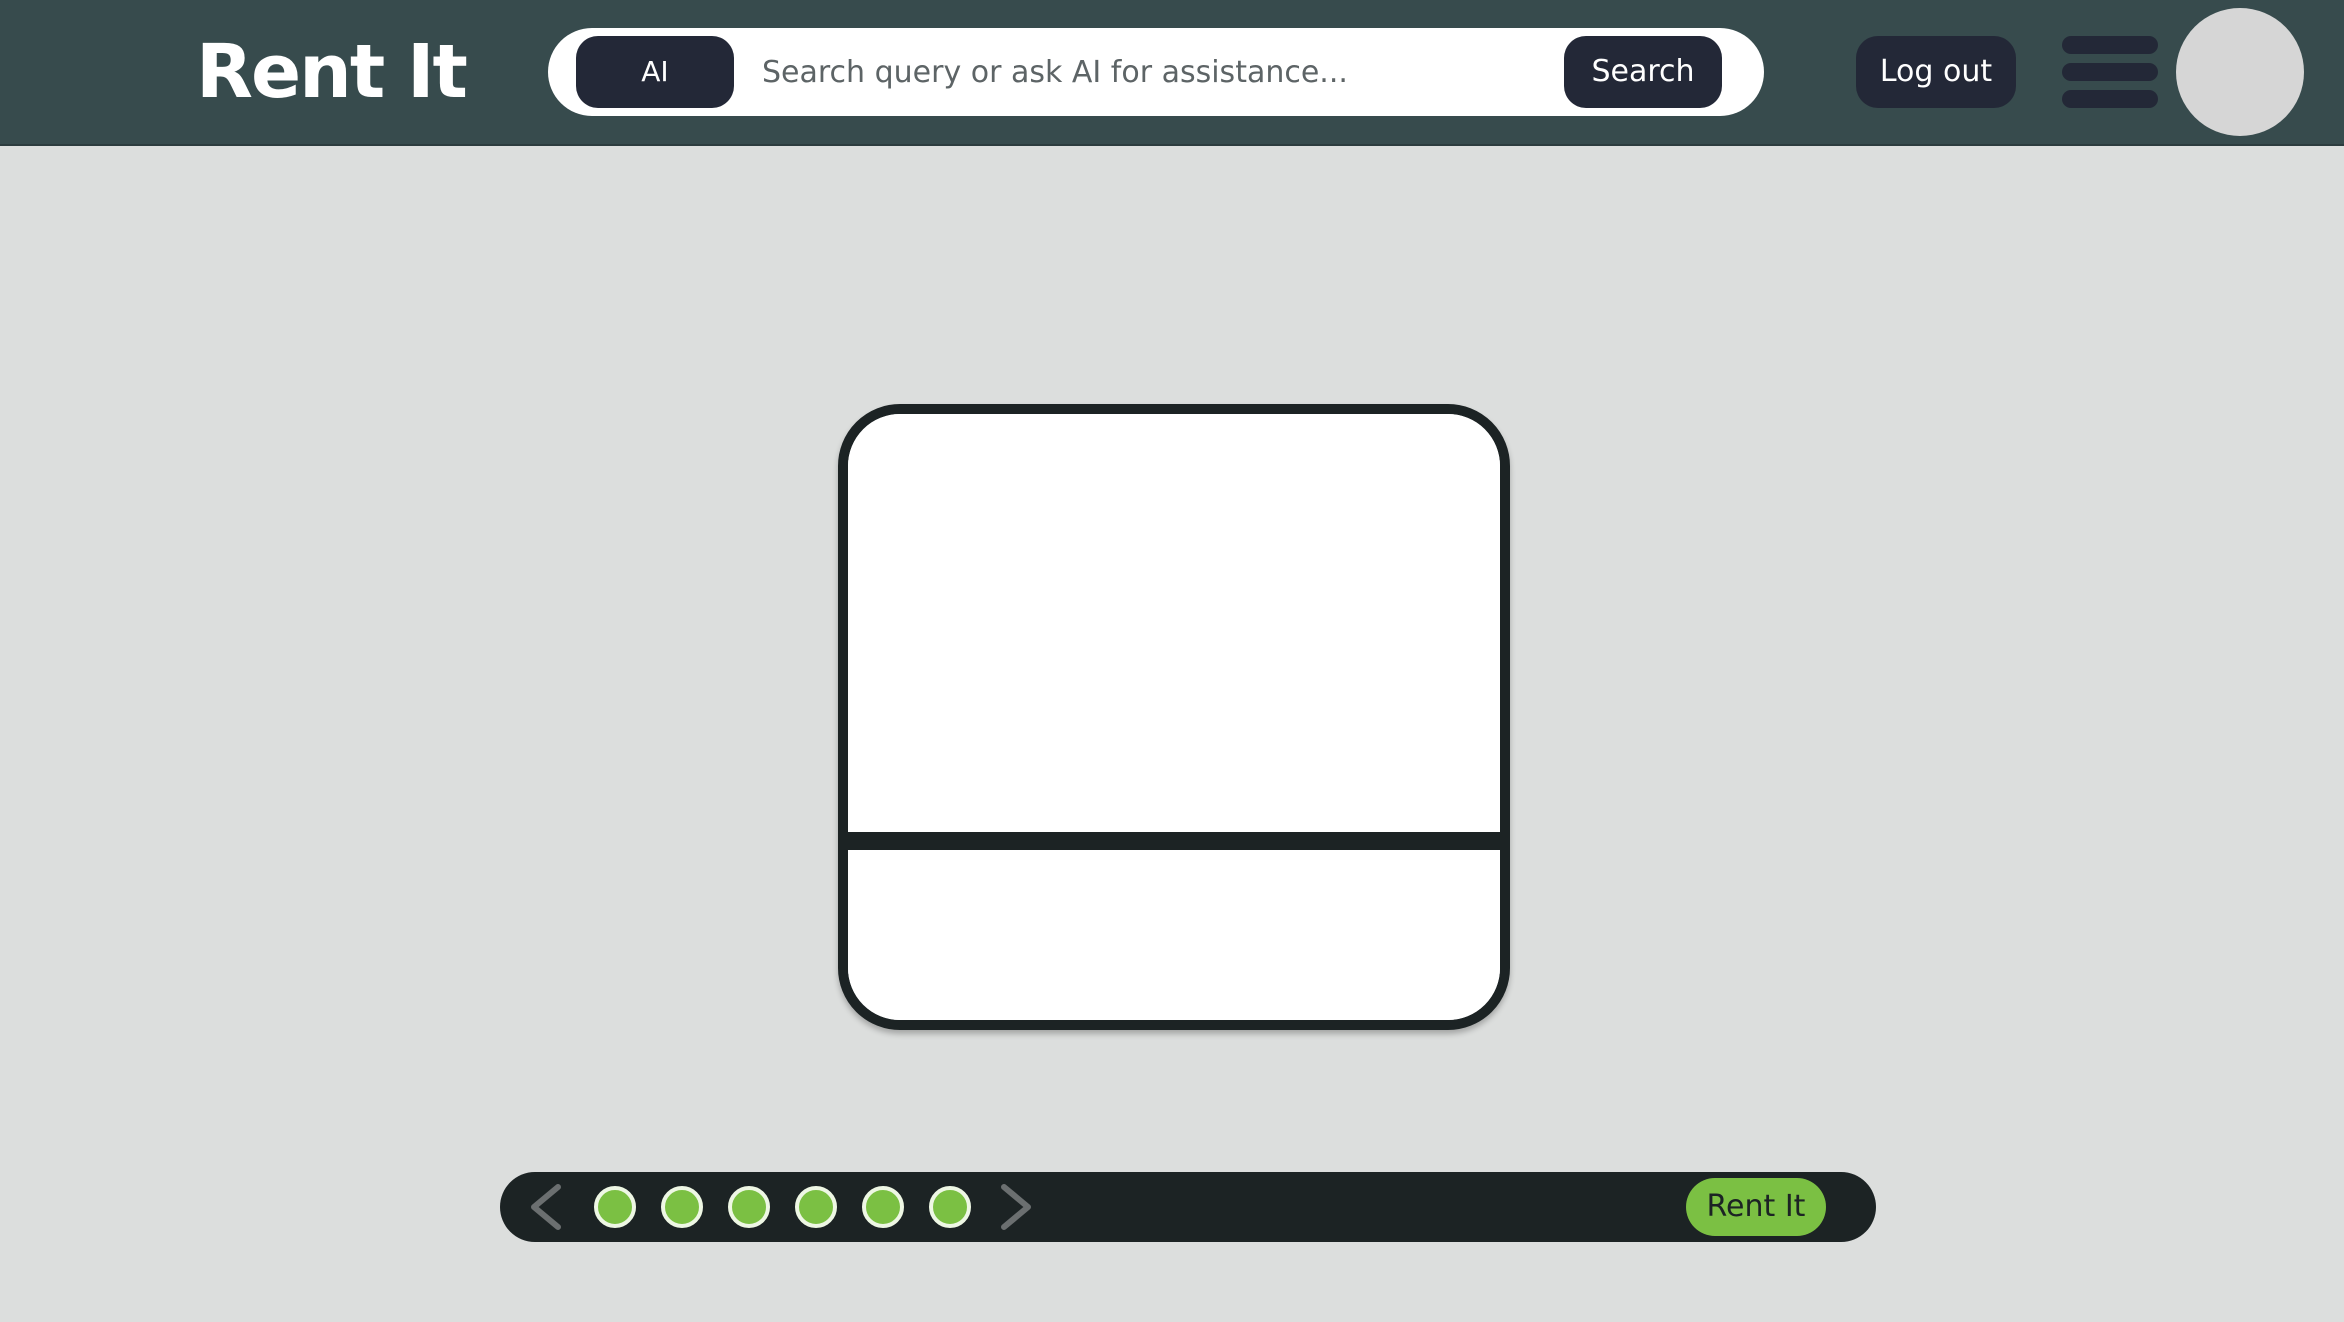 This screenshot has height=1322, width=2344. What do you see at coordinates (1162, 72) in the screenshot?
I see `search-input` at bounding box center [1162, 72].